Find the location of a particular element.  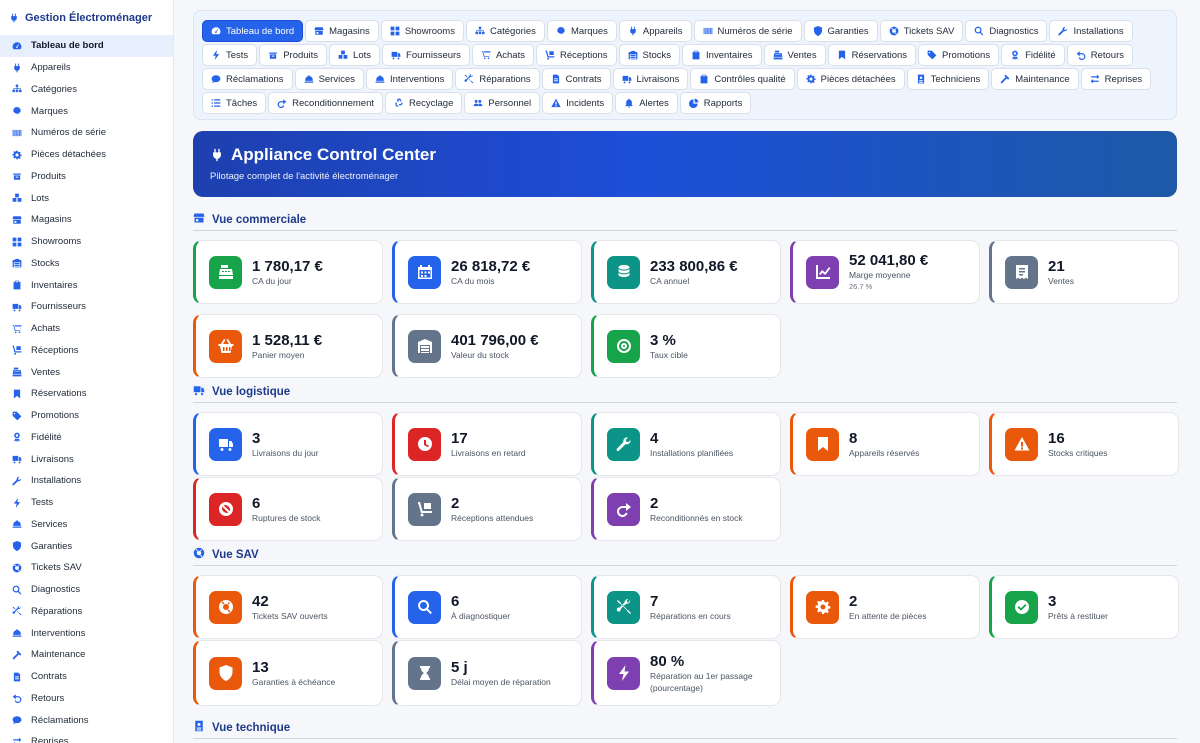

tab-5: Marques is located at coordinates (581, 31).